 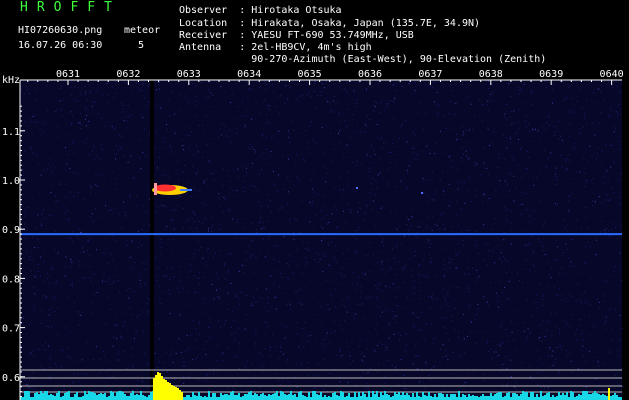 What do you see at coordinates (189, 74) in the screenshot?
I see `time-tick-label: 0633` at bounding box center [189, 74].